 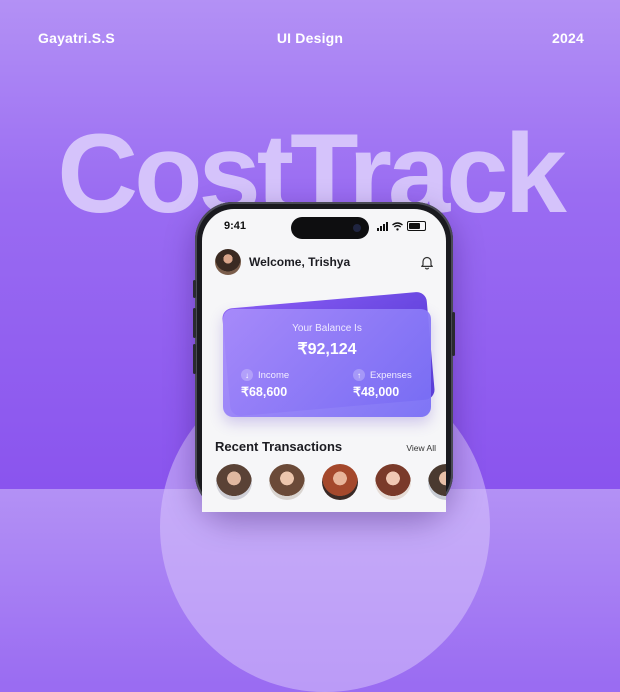 What do you see at coordinates (330, 228) in the screenshot?
I see `dynamic-island` at bounding box center [330, 228].